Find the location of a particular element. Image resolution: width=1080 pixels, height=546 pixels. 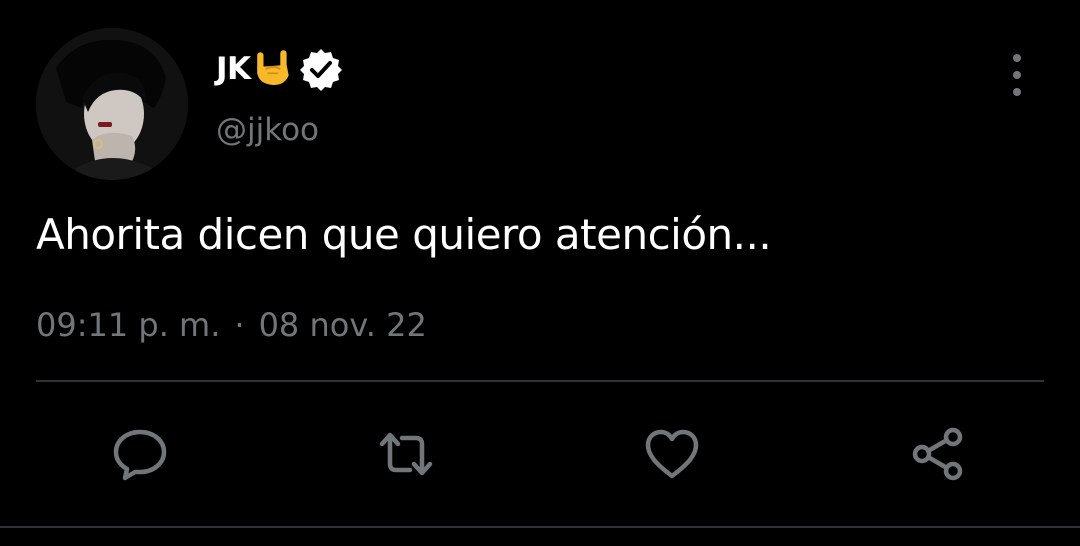

author-name-row: JK is located at coordinates (279, 69).